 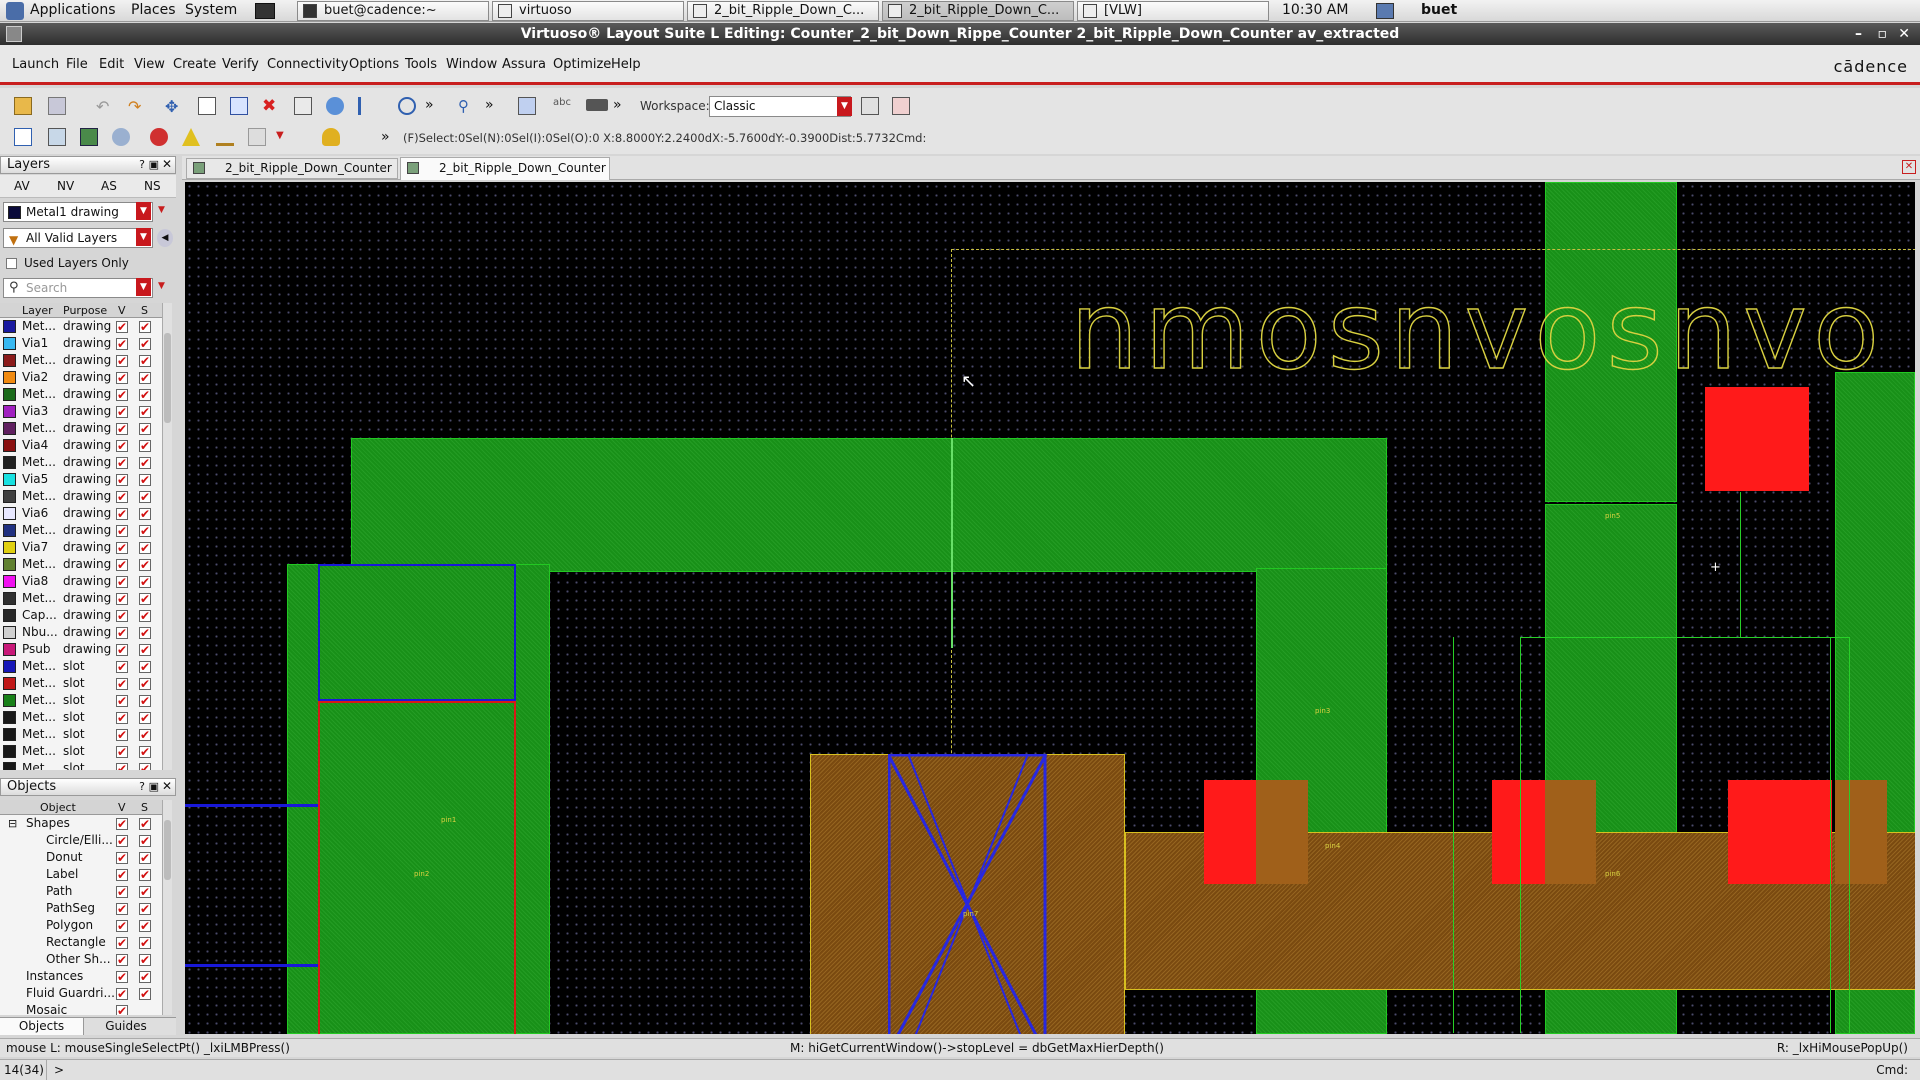 I want to click on workspace-delete-icon, so click(x=901, y=106).